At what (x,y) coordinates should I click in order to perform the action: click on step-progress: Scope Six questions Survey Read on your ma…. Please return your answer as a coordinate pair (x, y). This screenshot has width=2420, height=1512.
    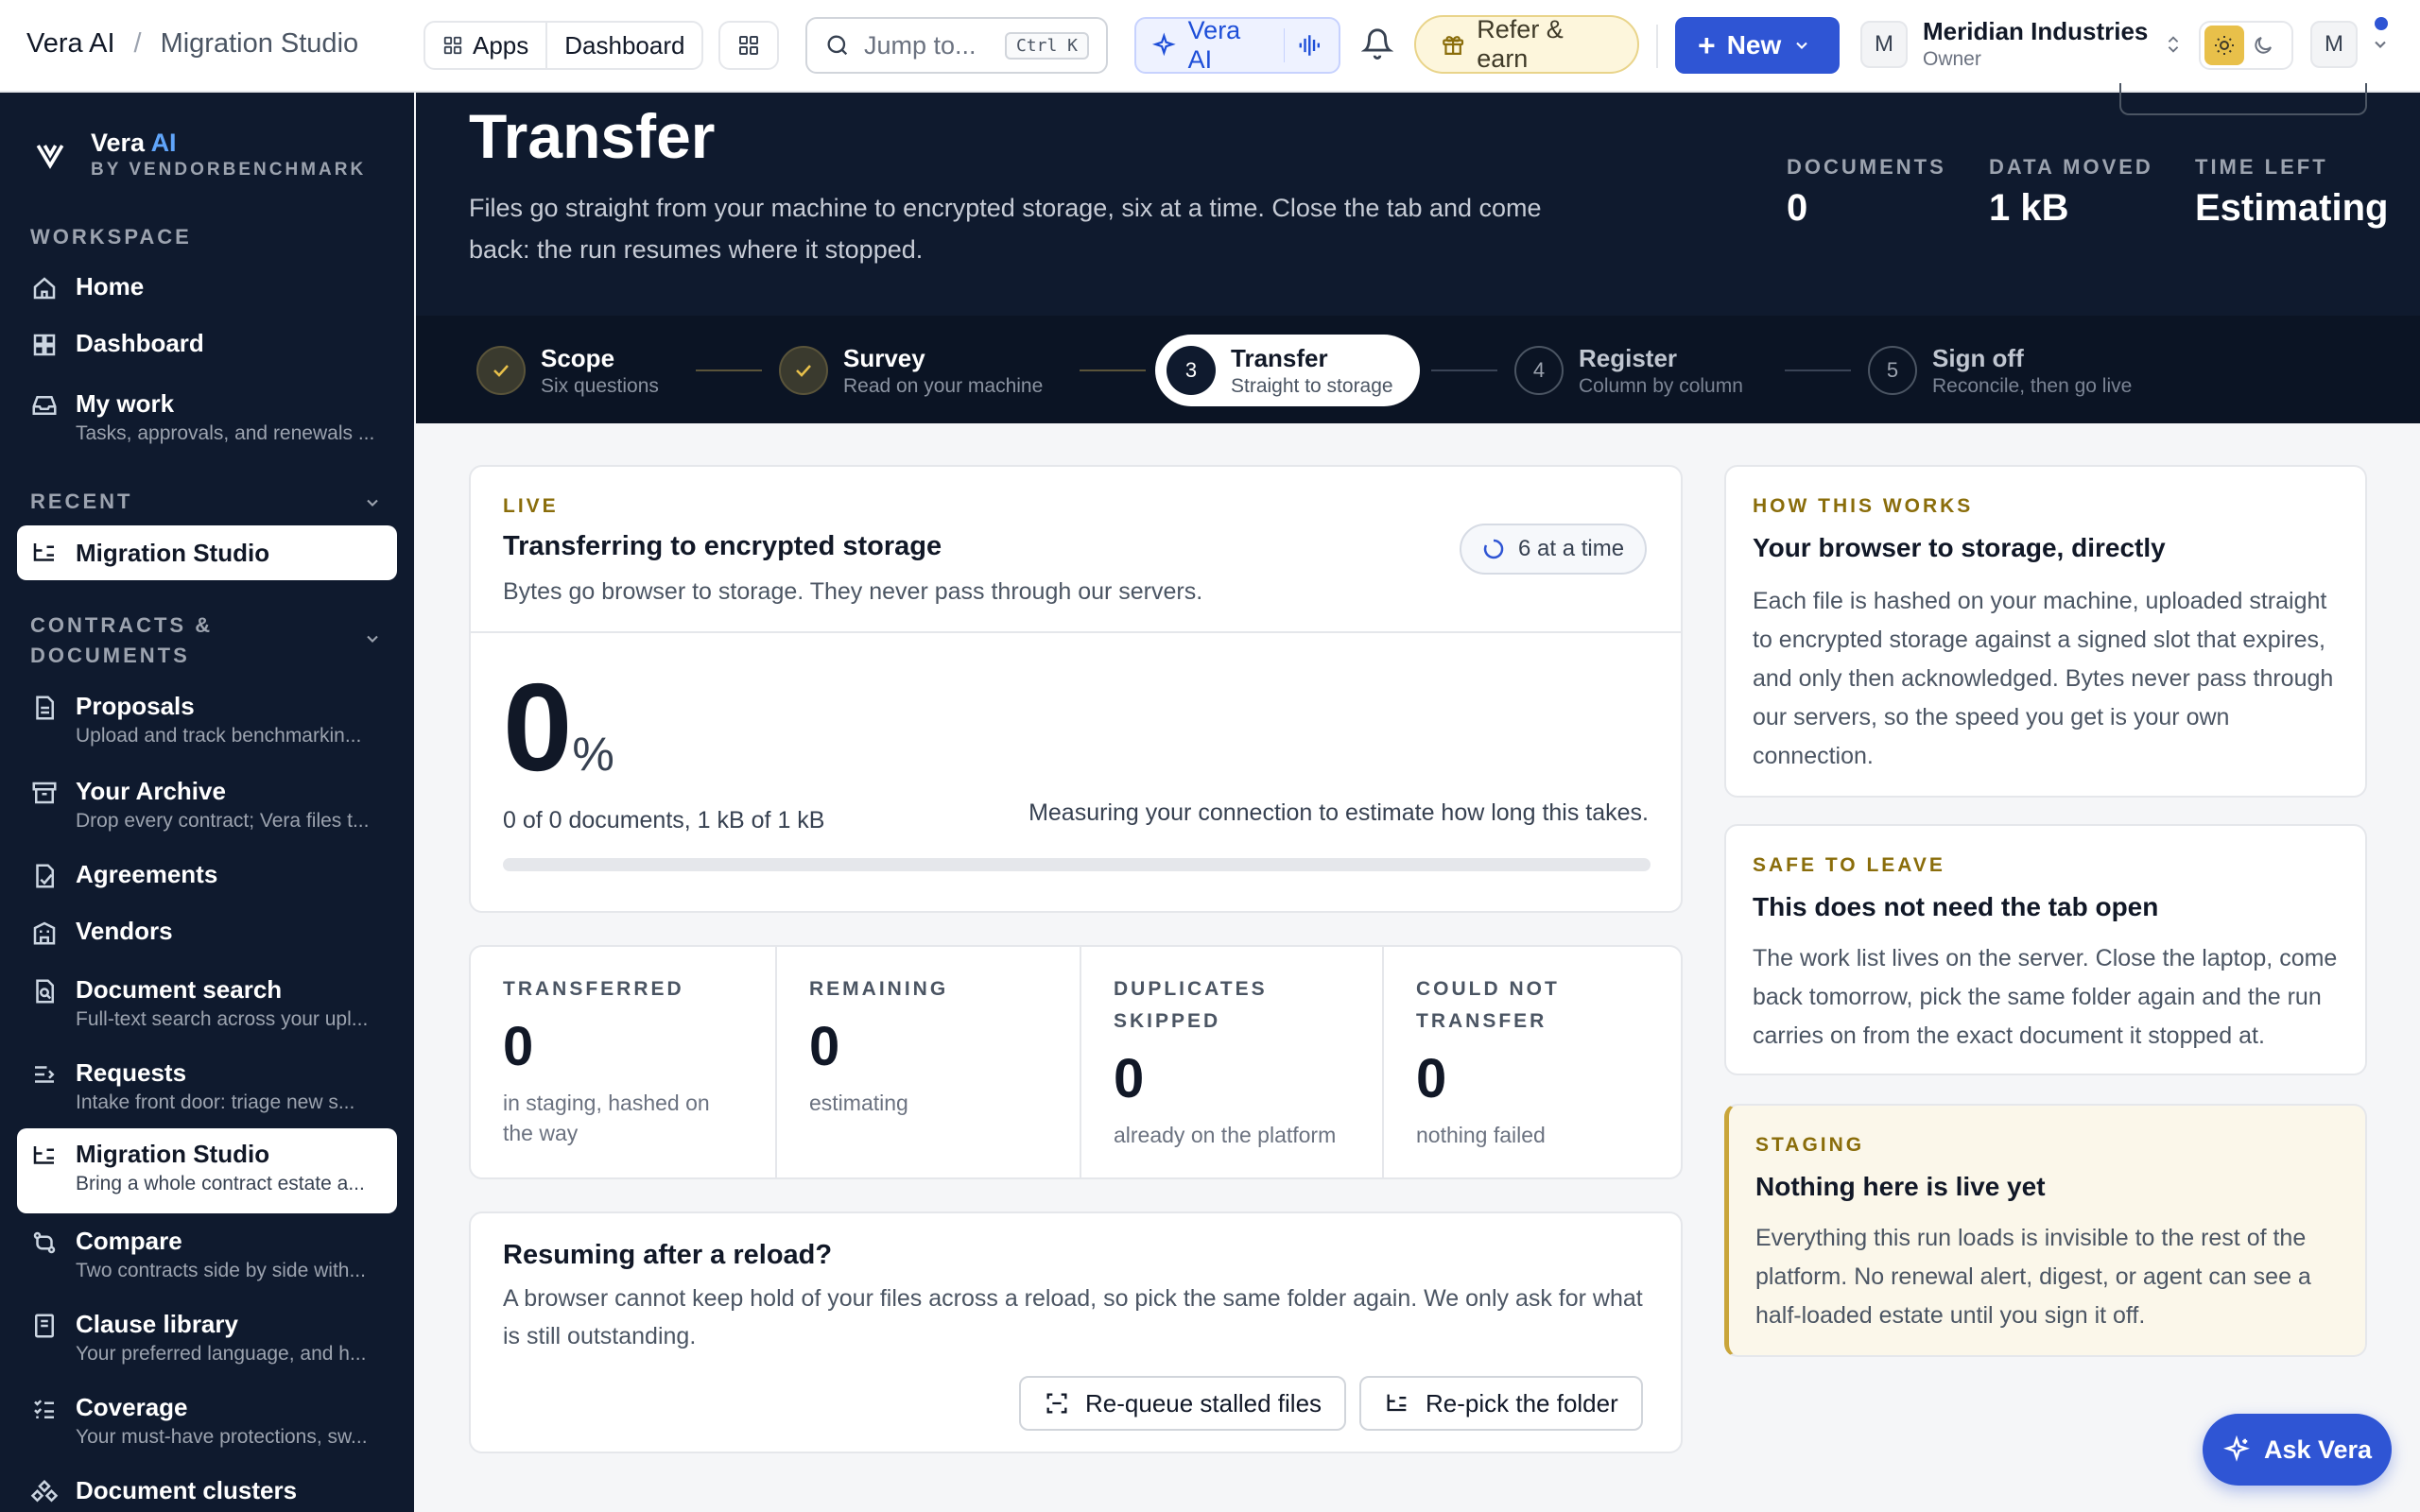
    Looking at the image, I should click on (1418, 369).